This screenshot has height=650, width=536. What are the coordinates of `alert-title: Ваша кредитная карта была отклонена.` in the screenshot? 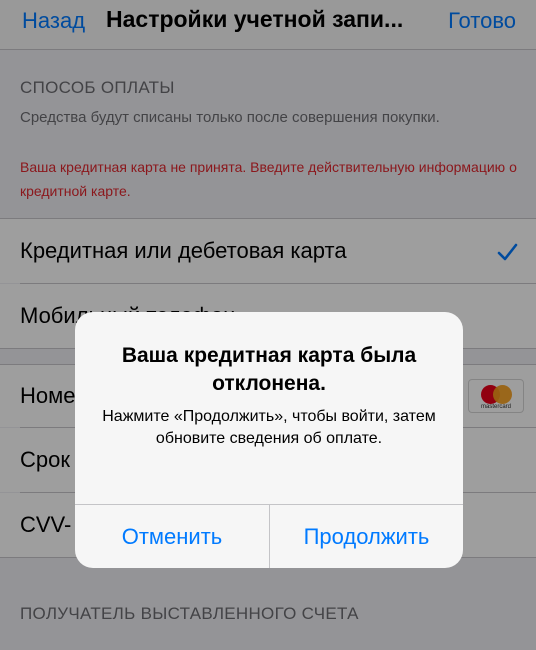 It's located at (269, 369).